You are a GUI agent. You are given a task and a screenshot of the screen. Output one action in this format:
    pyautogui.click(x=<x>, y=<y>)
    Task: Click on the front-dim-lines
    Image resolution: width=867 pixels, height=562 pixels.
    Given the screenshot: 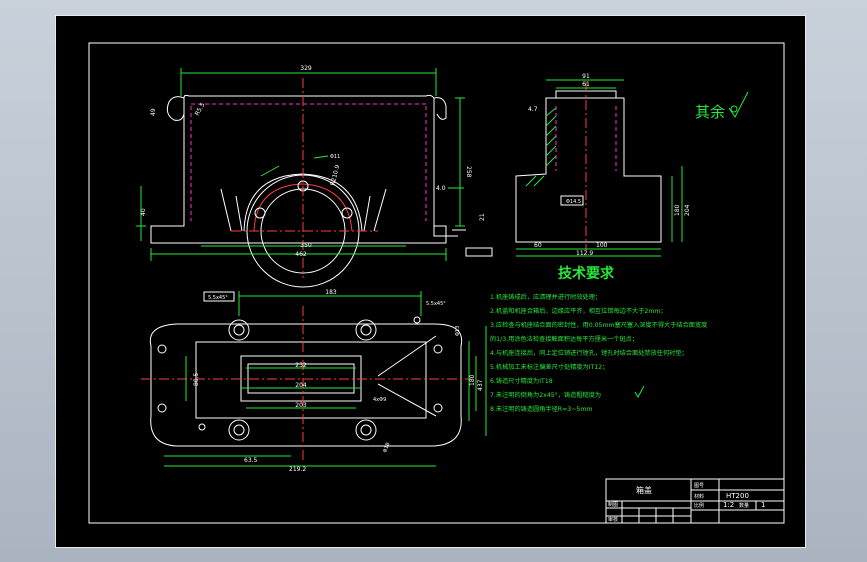 What is the action you would take?
    pyautogui.click(x=300, y=164)
    